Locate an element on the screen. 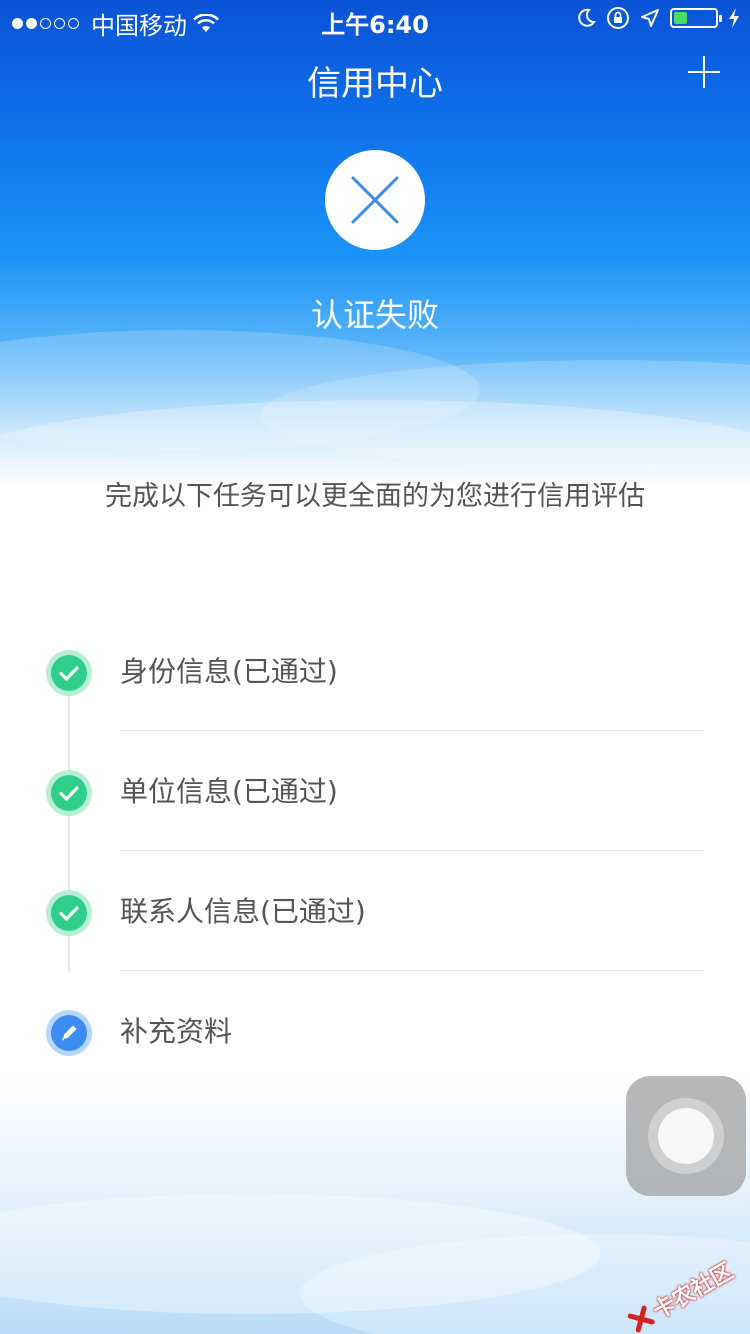 Image resolution: width=750 pixels, height=1334 pixels. task-label: 单位信息(已通过) is located at coordinates (229, 791).